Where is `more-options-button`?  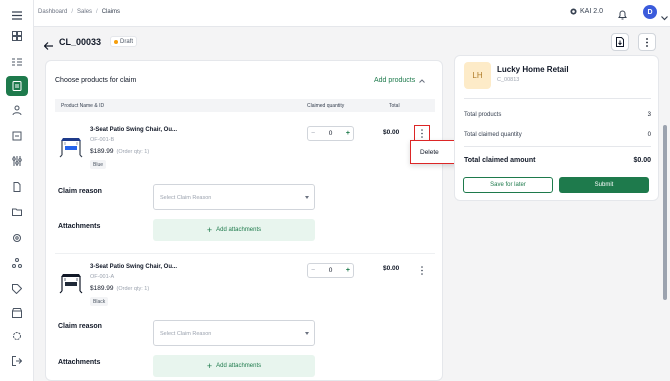
more-options-button is located at coordinates (647, 42).